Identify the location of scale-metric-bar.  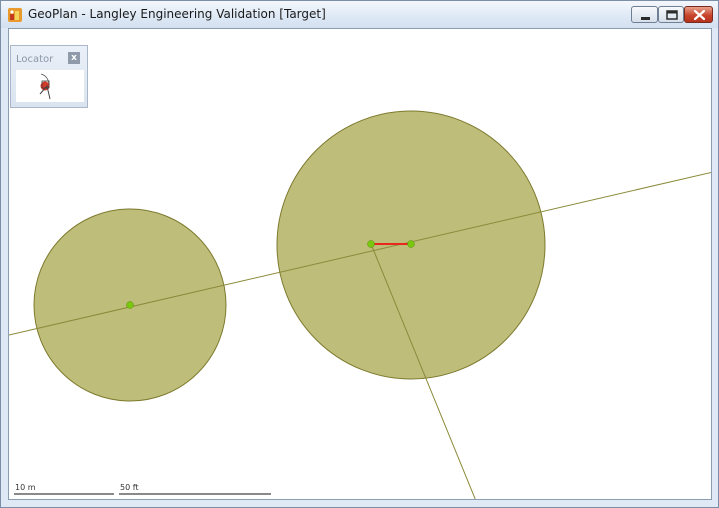
(64, 494).